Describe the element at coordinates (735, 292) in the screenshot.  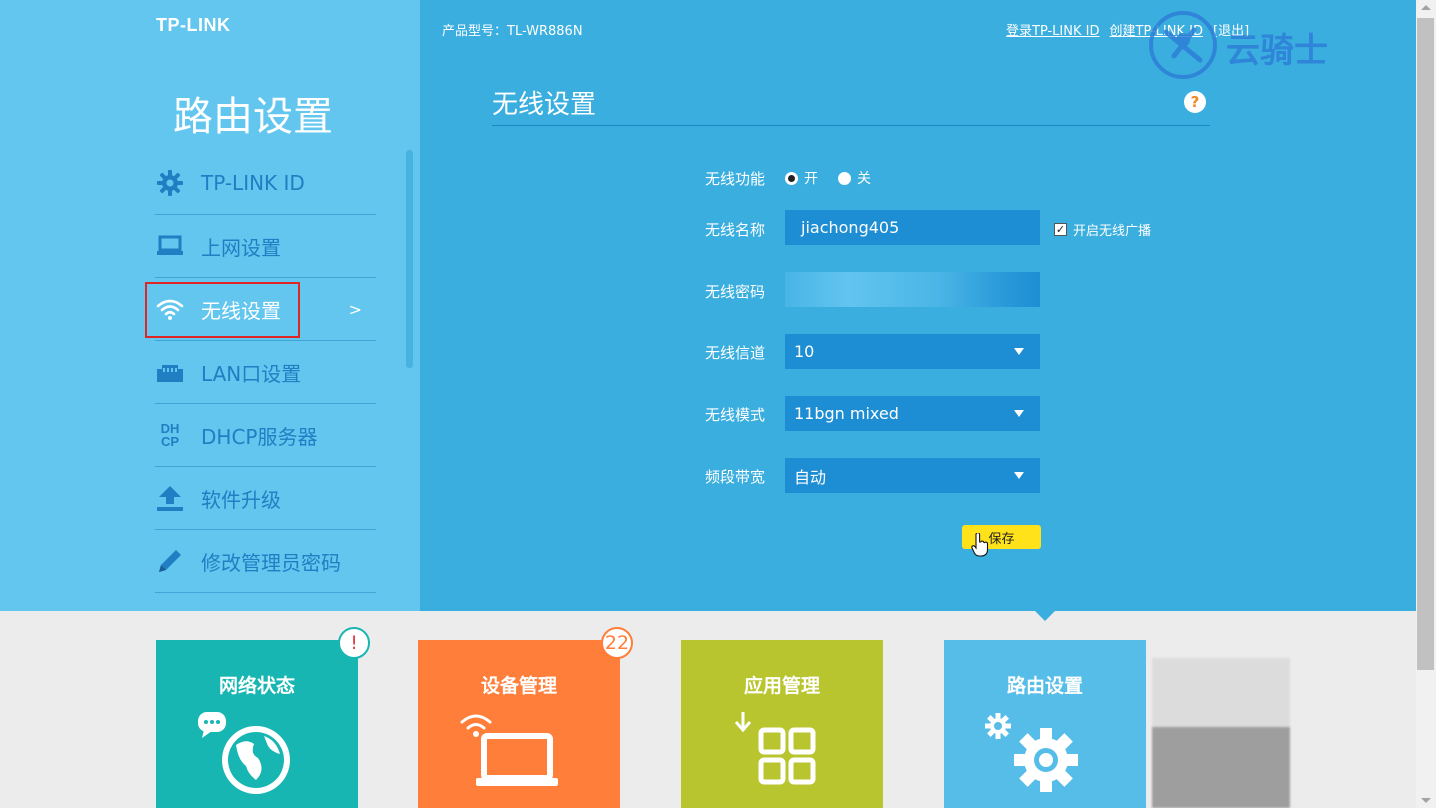
I see `password-label: 无线密码` at that location.